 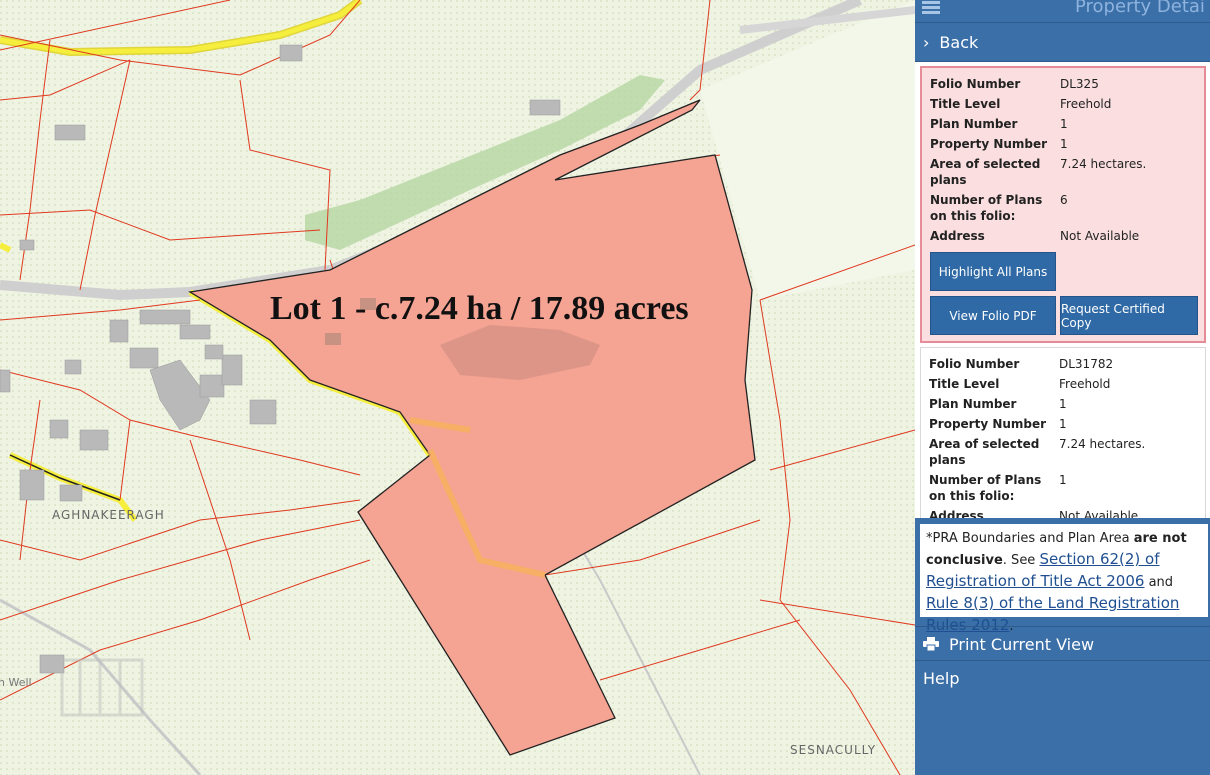 I want to click on highlight-all-plans-button: Highlight All Plans, so click(x=993, y=271).